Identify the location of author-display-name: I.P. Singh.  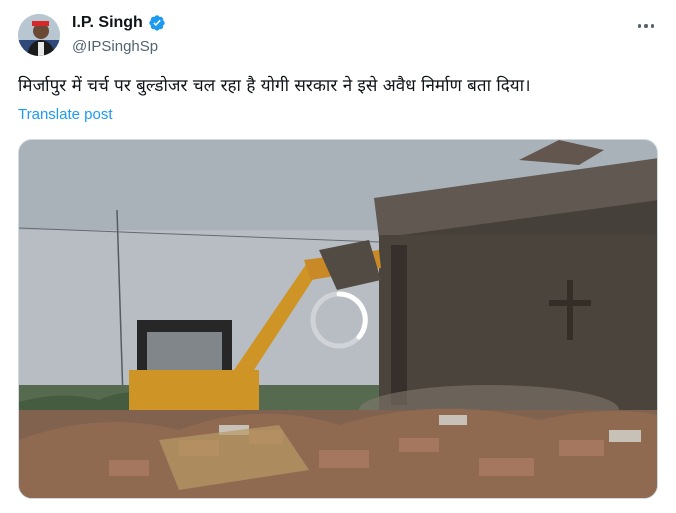
(107, 23).